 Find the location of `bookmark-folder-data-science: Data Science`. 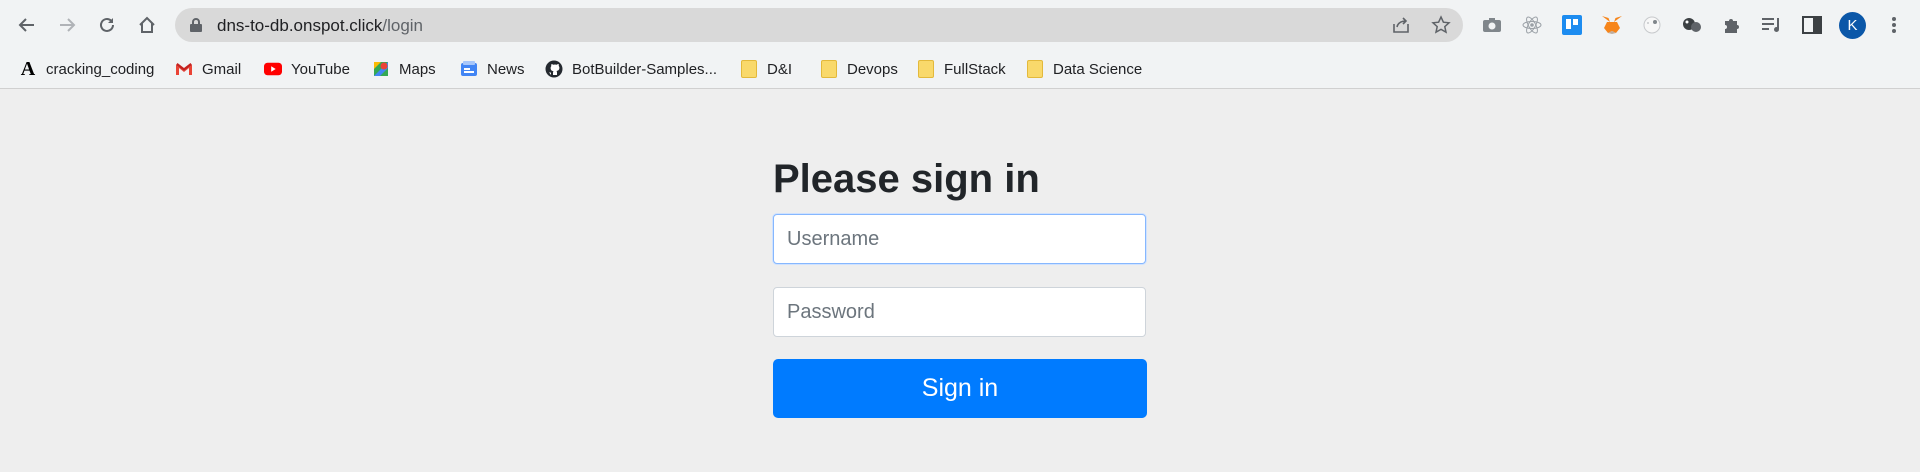

bookmark-folder-data-science: Data Science is located at coordinates (1084, 69).